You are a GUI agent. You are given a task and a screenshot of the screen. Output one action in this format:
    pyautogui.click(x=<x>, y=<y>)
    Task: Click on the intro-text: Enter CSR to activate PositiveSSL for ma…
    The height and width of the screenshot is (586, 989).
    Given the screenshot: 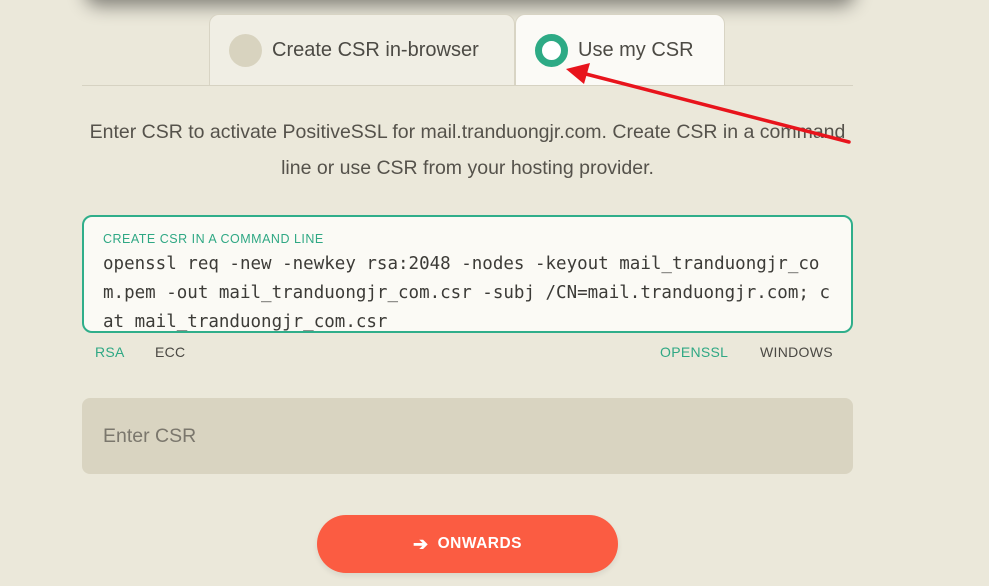 What is the action you would take?
    pyautogui.click(x=467, y=150)
    